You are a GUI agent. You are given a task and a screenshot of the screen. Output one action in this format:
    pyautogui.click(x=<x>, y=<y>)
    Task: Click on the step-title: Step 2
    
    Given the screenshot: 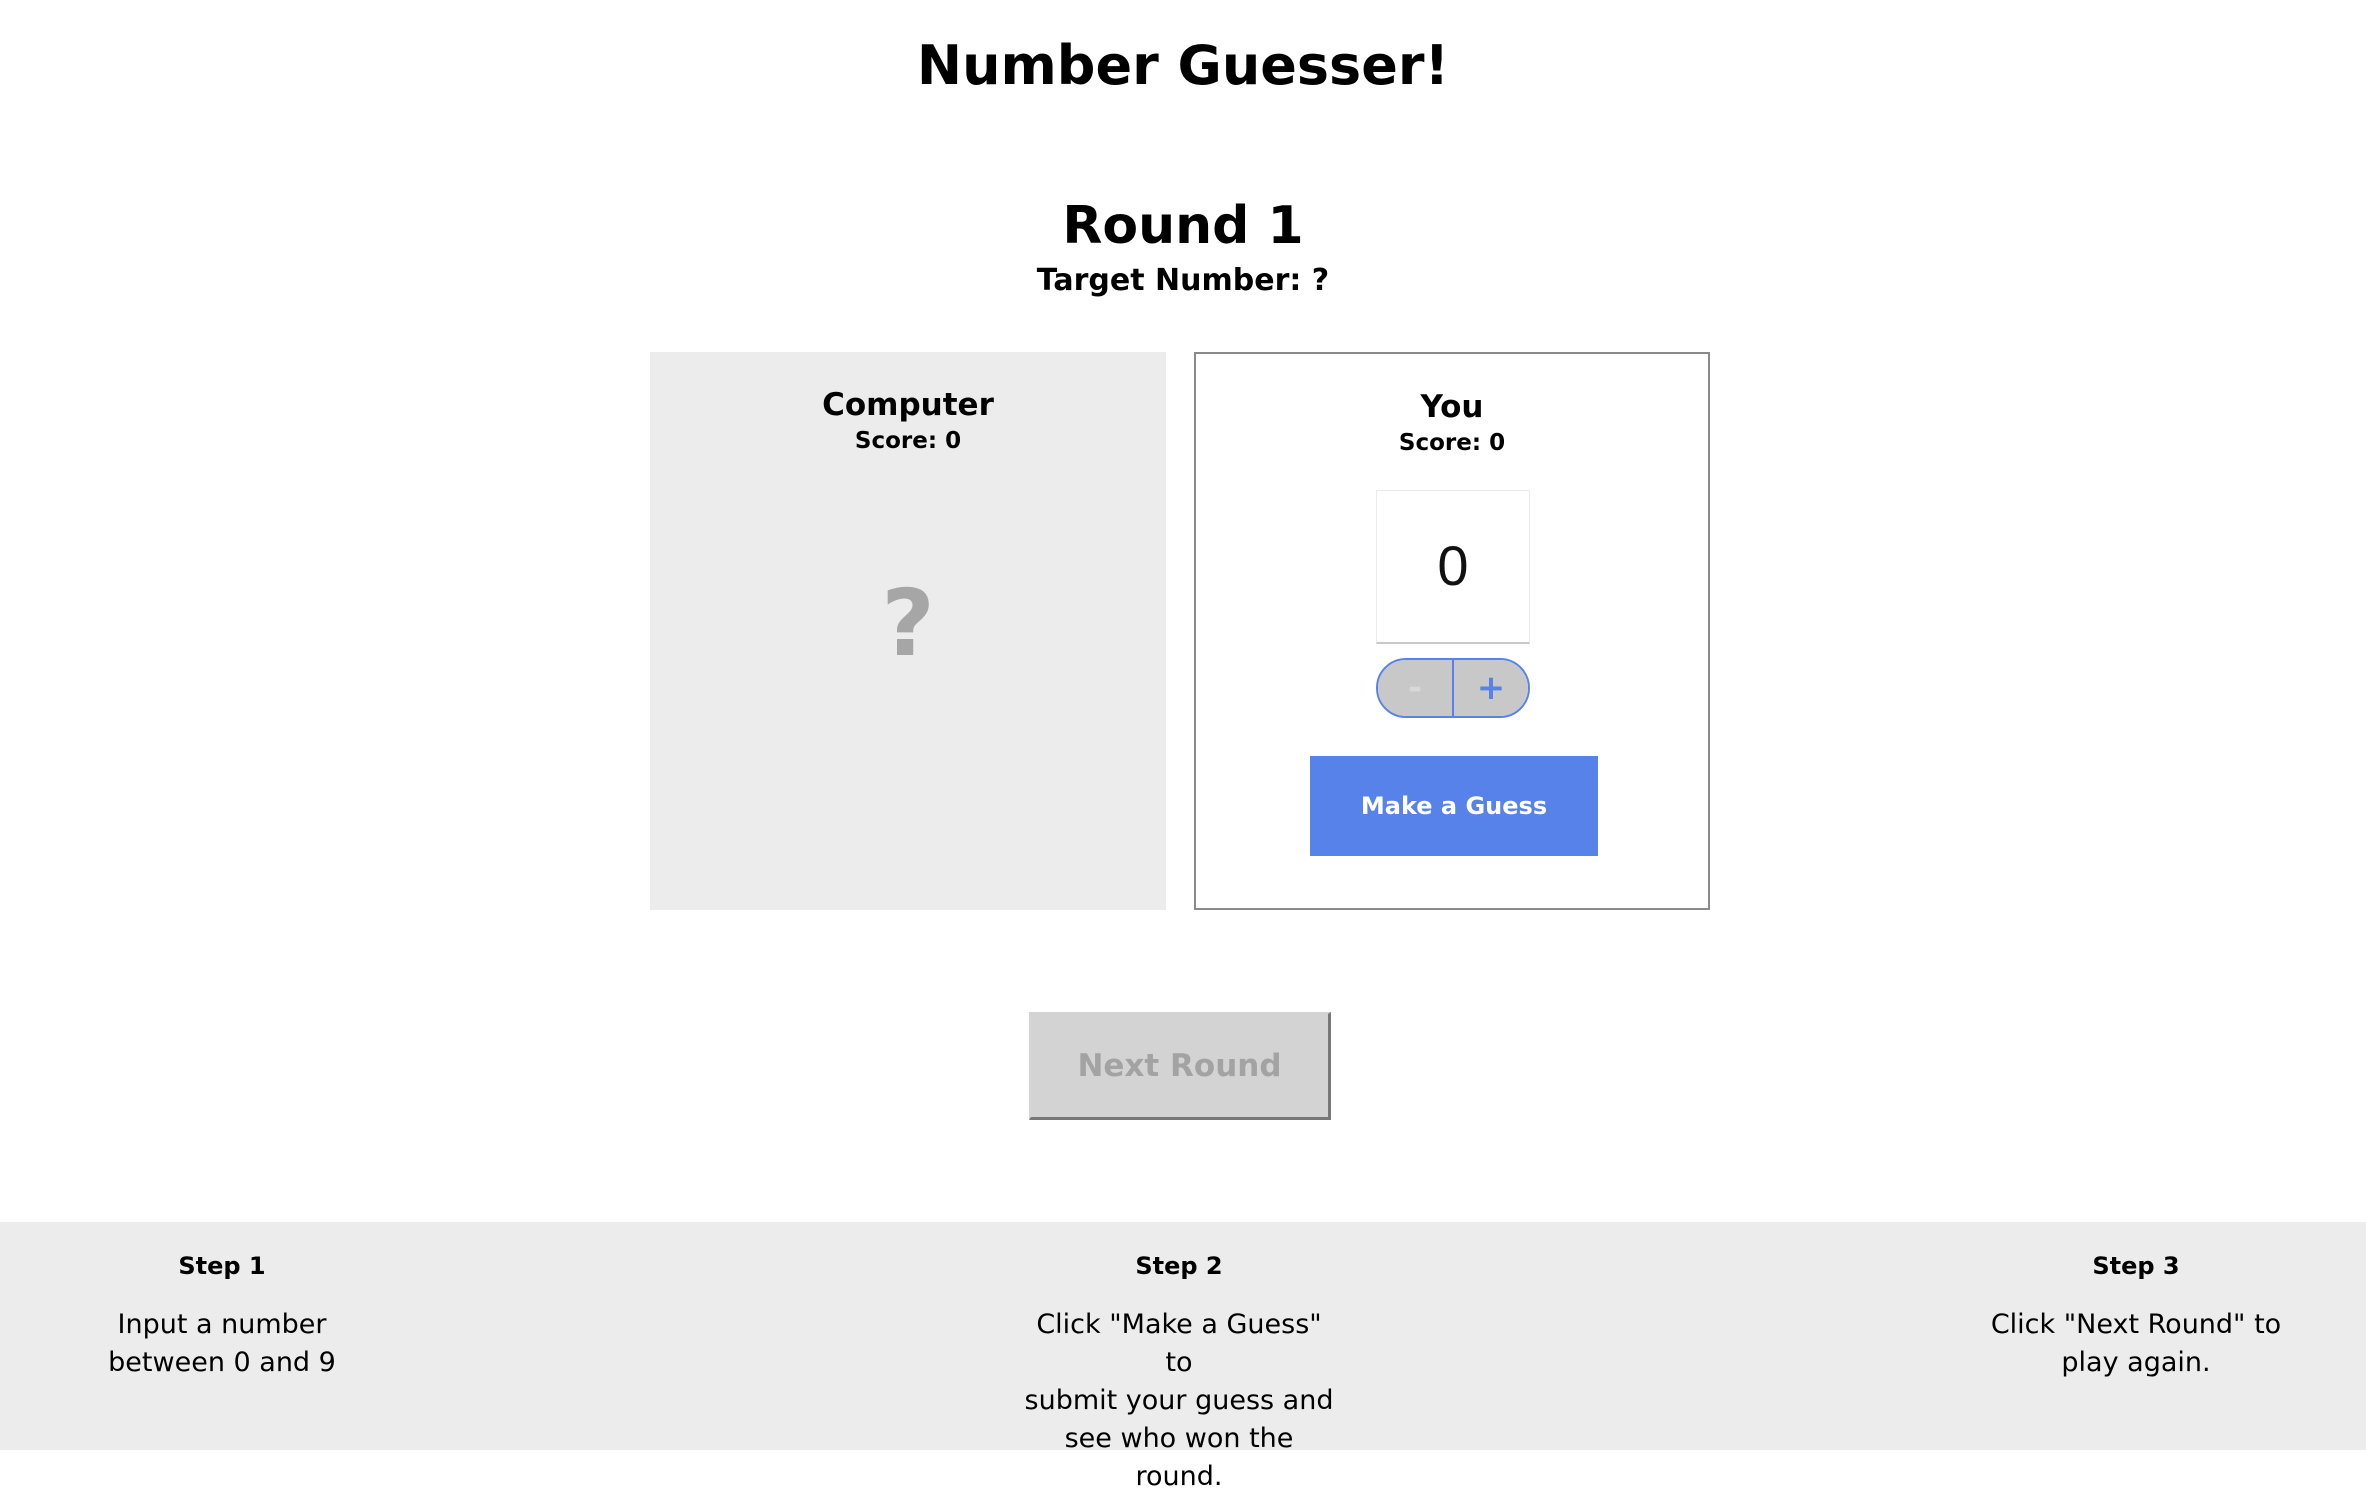 What is the action you would take?
    pyautogui.click(x=1179, y=1266)
    